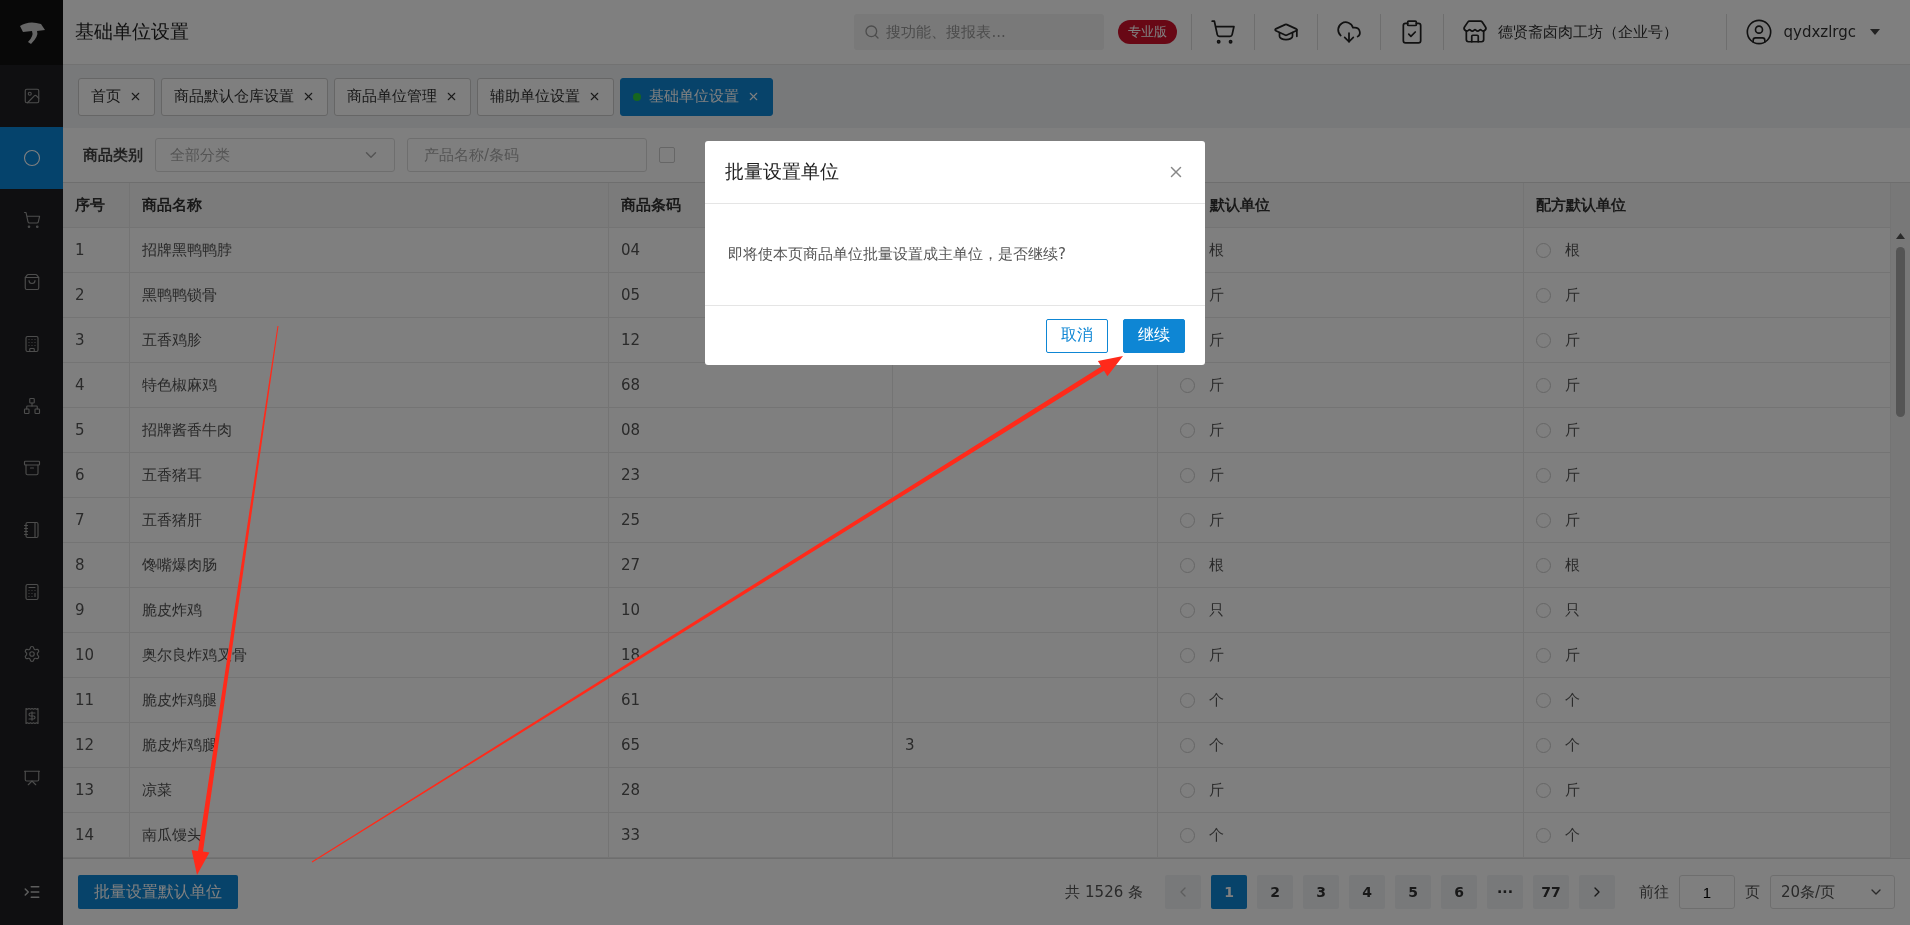  Describe the element at coordinates (545, 96) in the screenshot. I see `page-tab: 辅助单位设置` at that location.